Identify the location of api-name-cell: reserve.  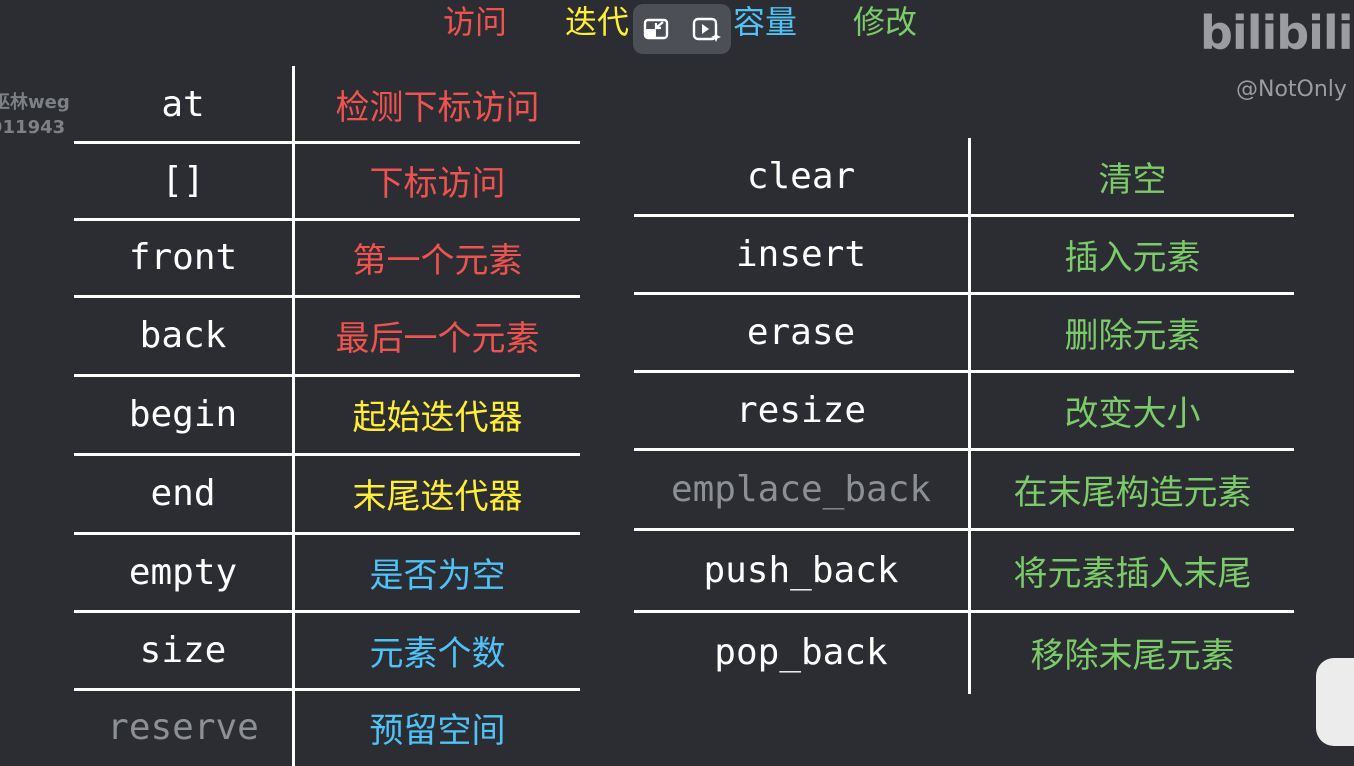
(183, 727).